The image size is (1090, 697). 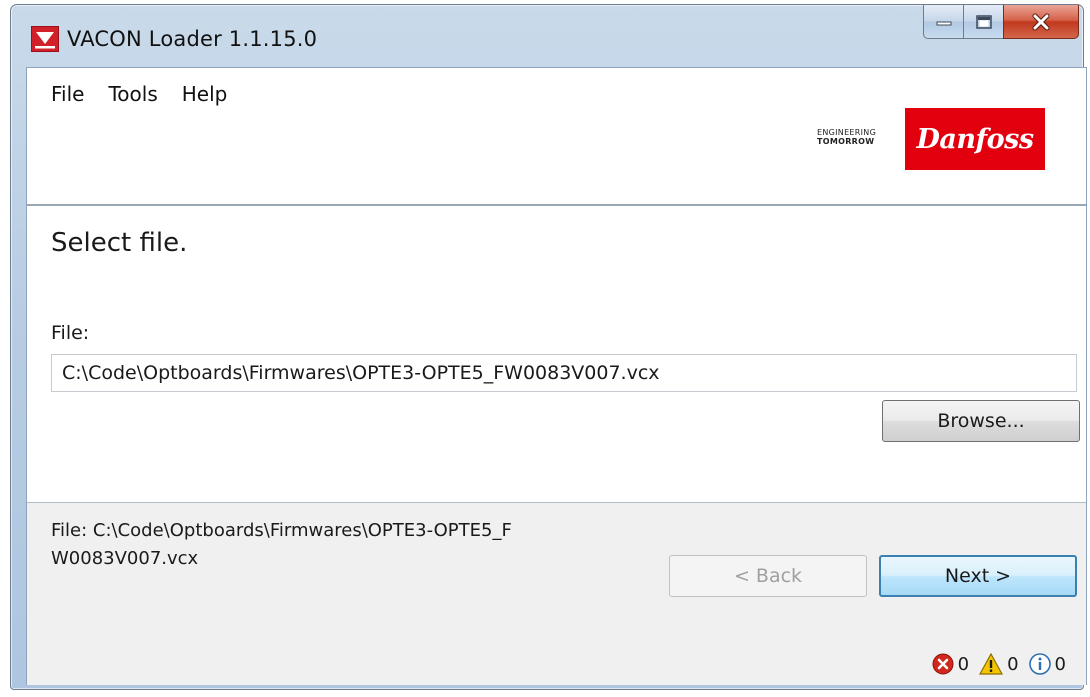 I want to click on page-title: Select file., so click(x=119, y=243).